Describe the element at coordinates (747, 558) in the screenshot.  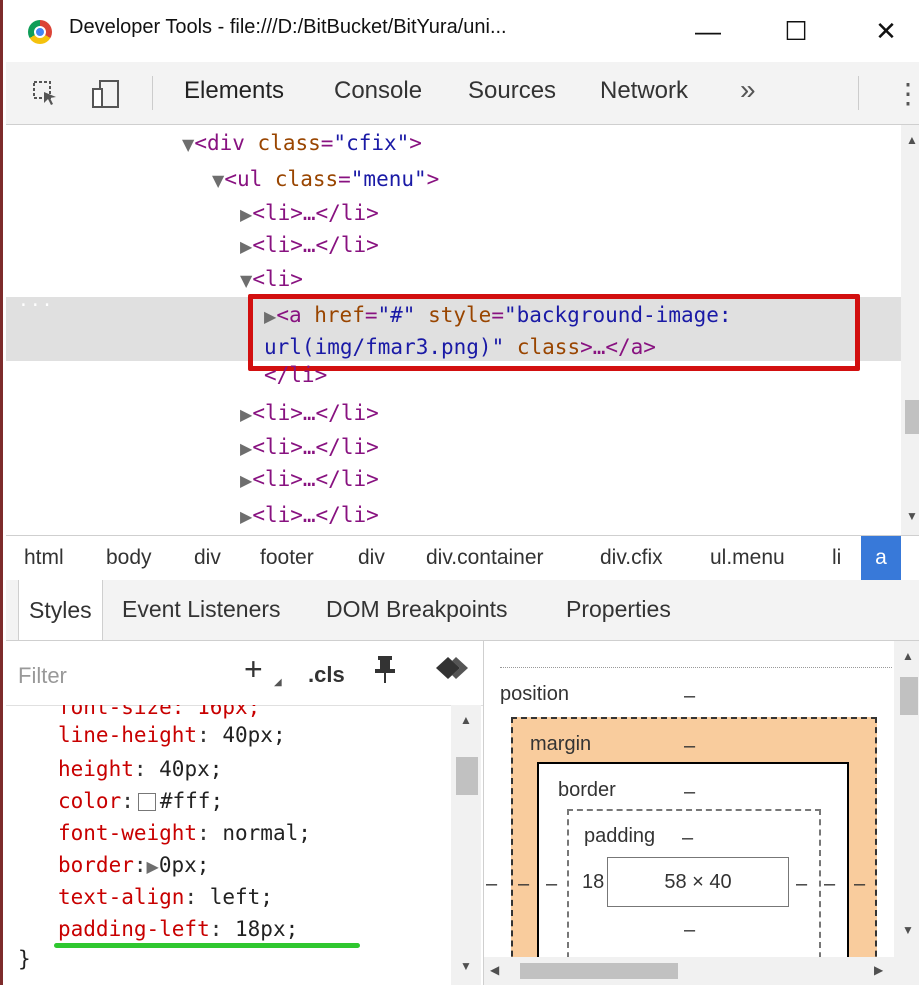
I see `breadcrumb-ul-menu: ul.menu` at that location.